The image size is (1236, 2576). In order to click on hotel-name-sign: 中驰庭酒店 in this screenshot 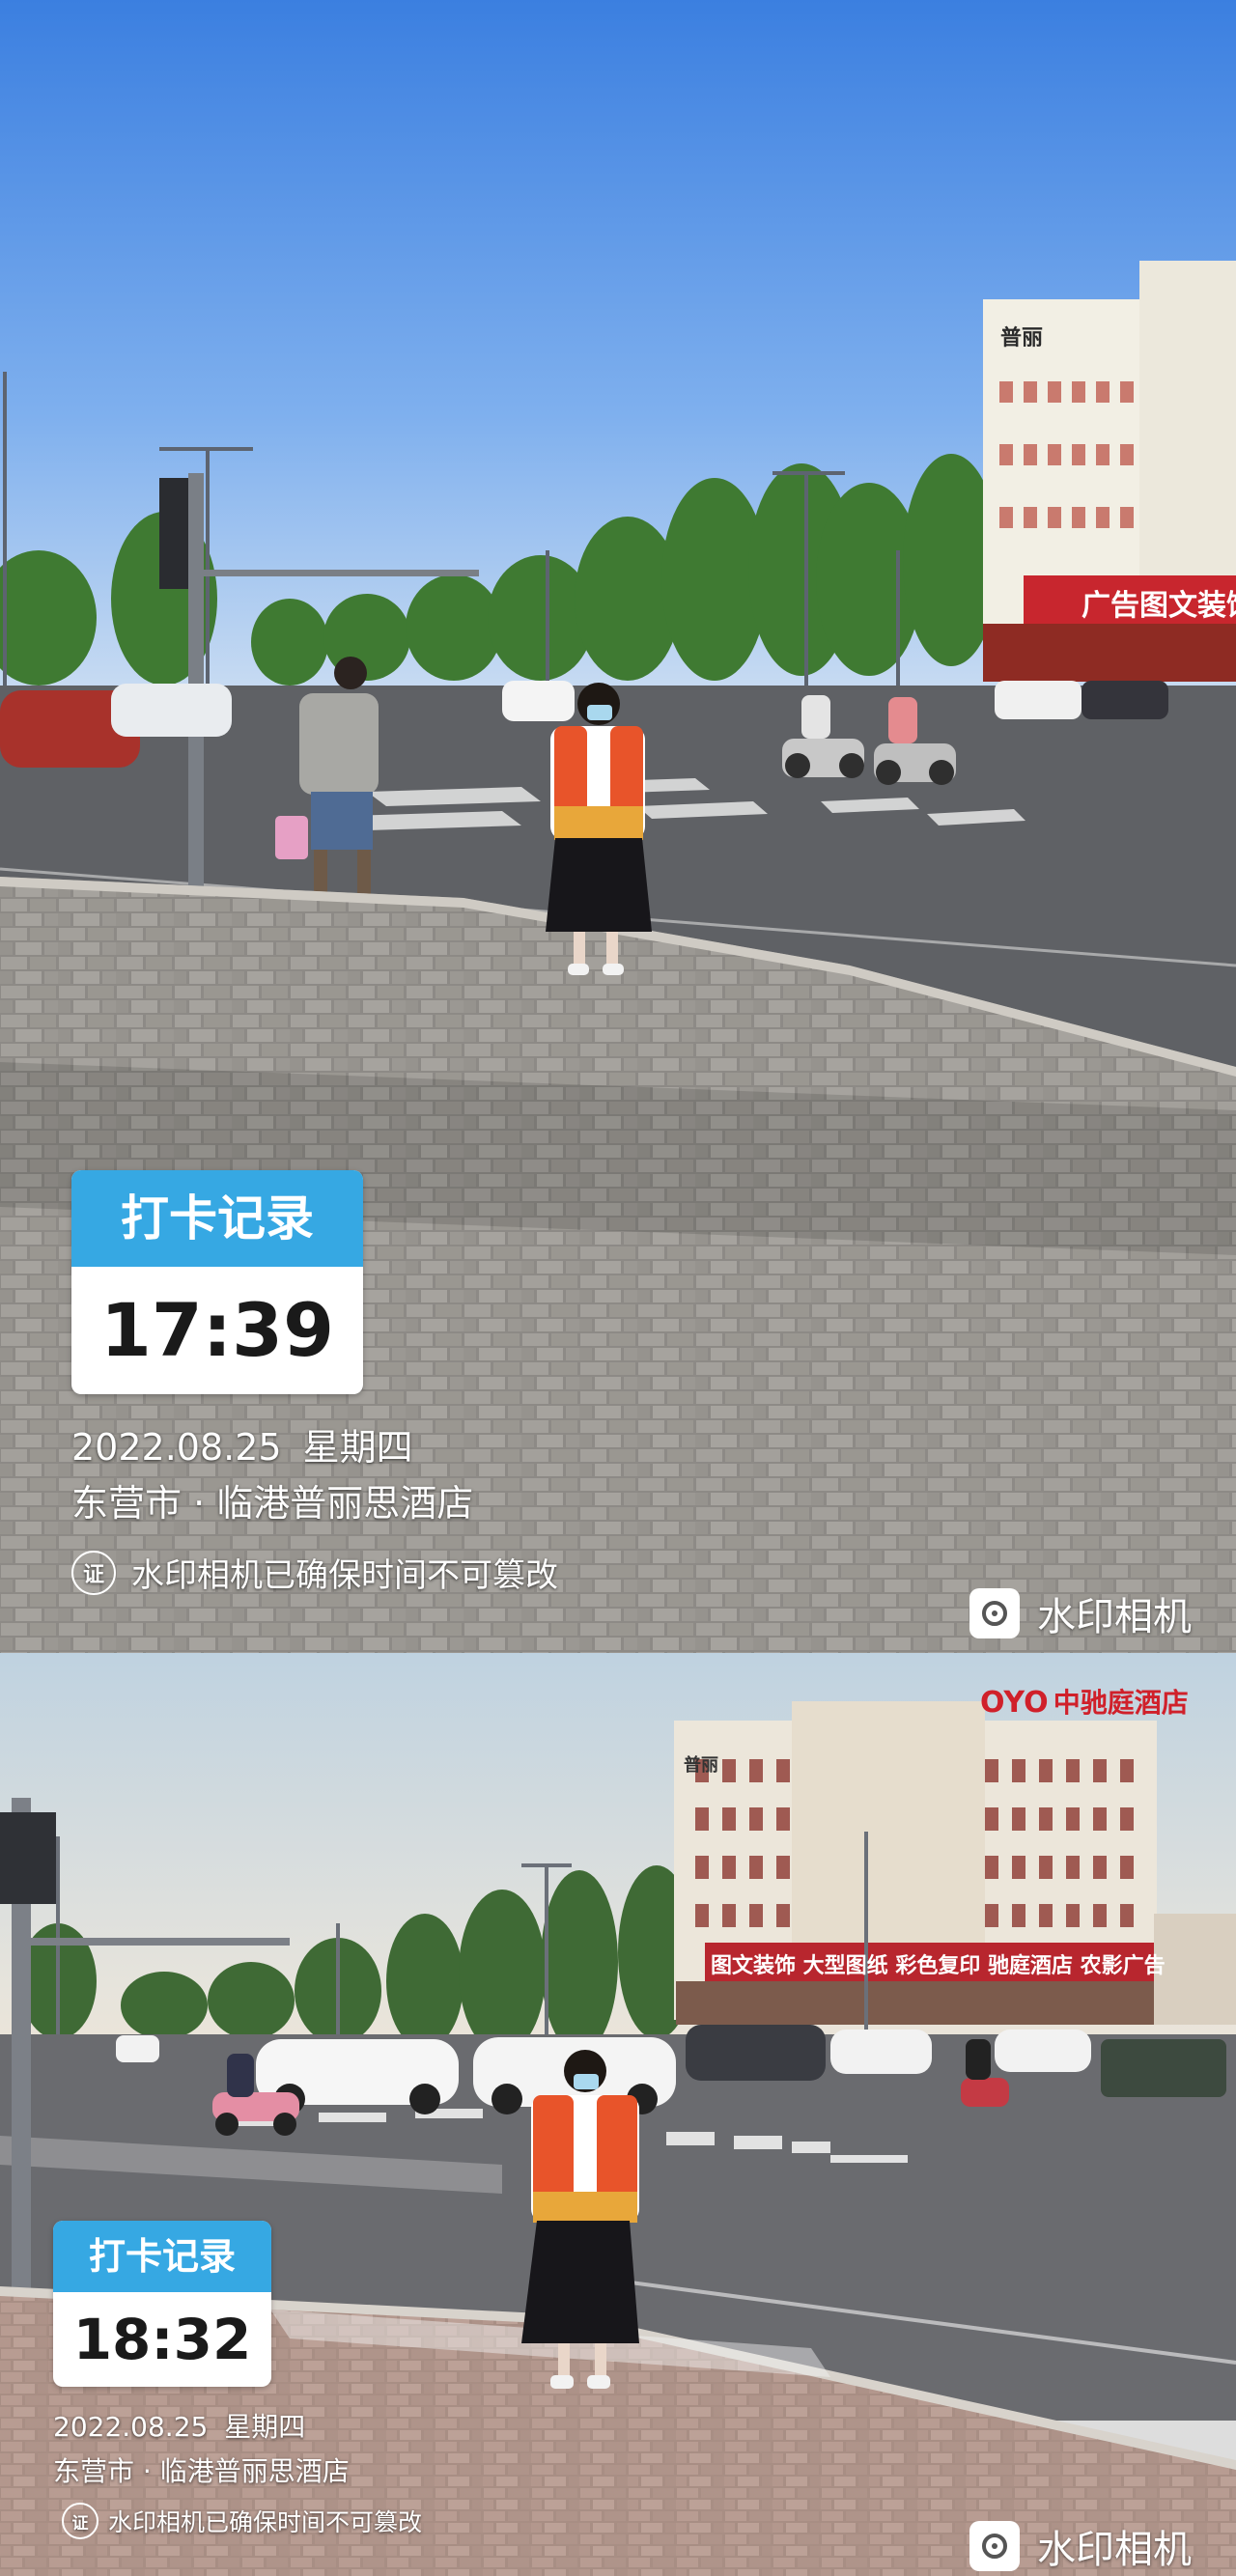, I will do `click(1121, 1703)`.